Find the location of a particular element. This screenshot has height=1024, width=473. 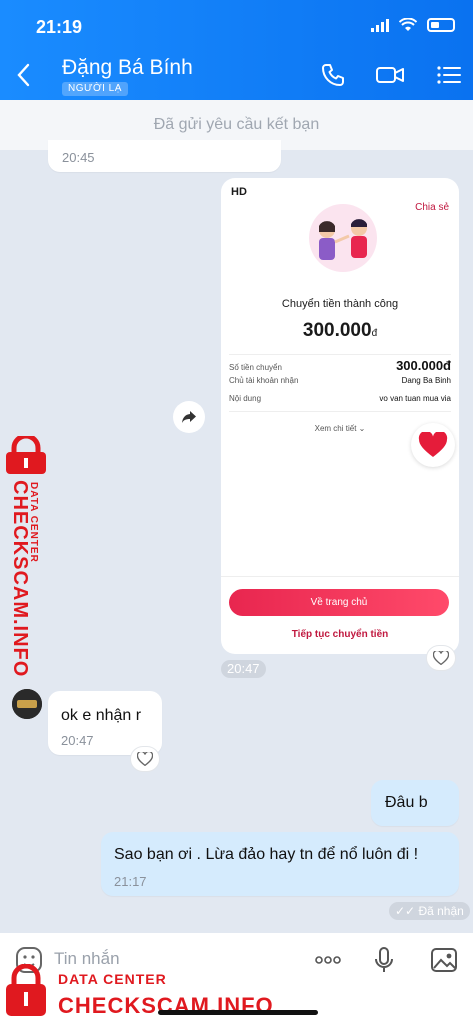

signal-icon is located at coordinates (380, 25).